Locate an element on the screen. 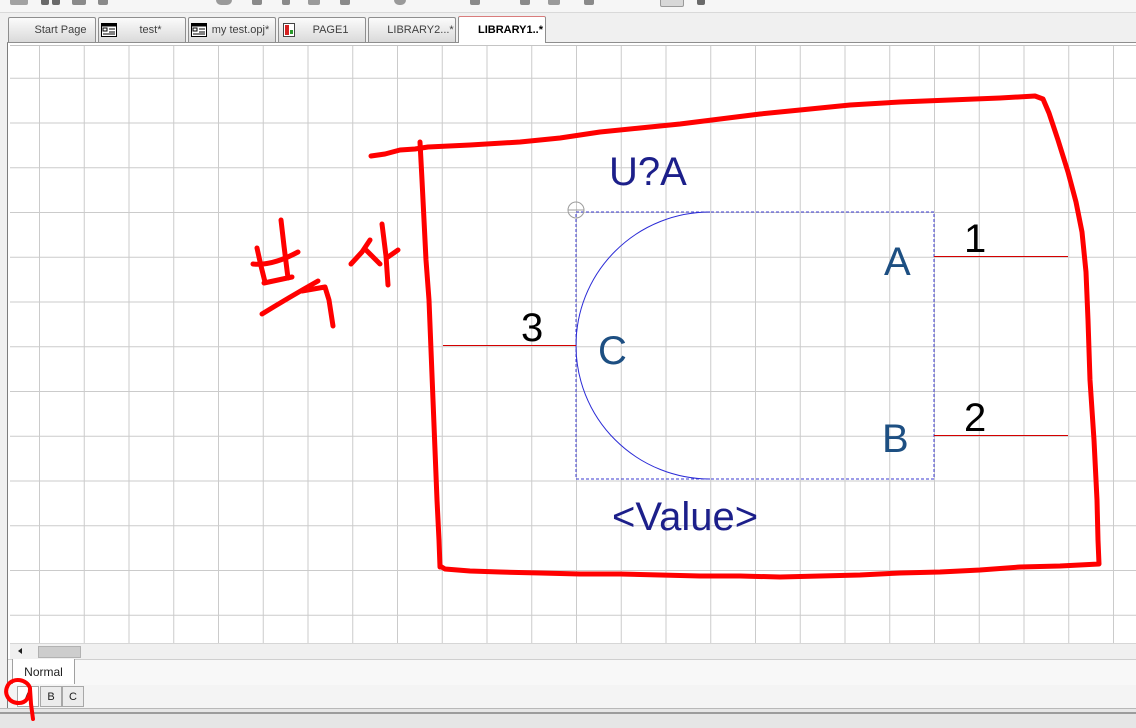  pin-name: C is located at coordinates (612, 351).